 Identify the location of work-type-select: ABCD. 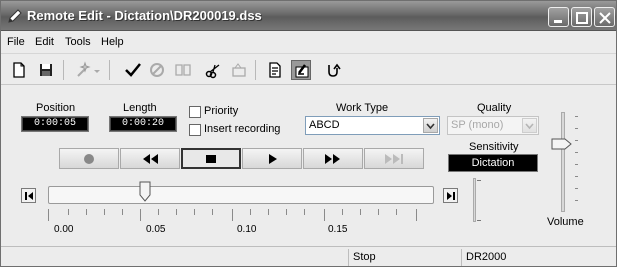
(372, 125).